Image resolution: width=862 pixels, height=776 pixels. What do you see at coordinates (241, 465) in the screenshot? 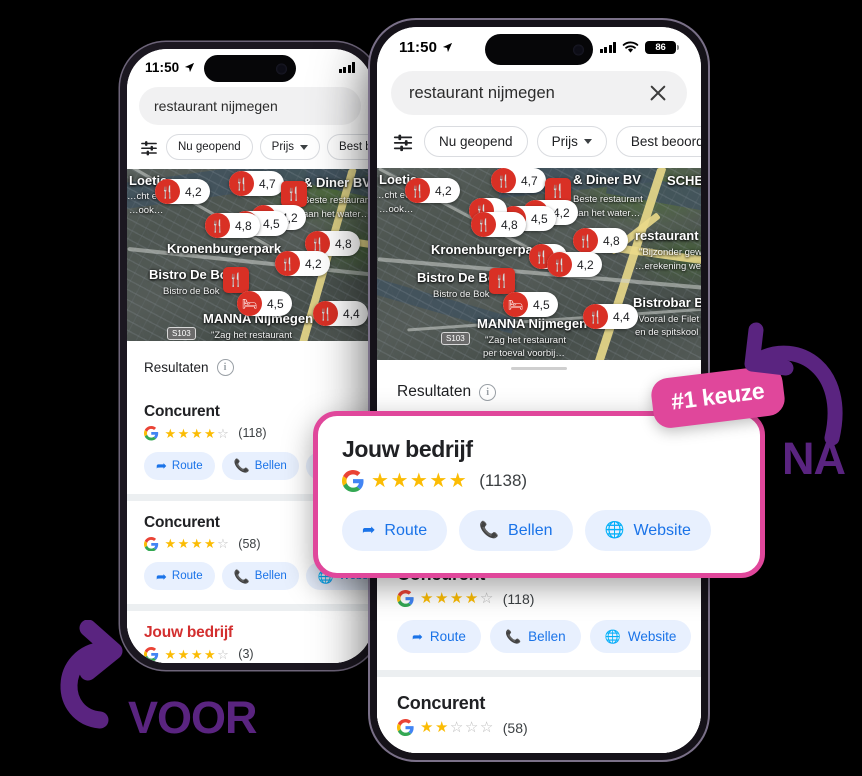
I see `phone-icon: 📞` at bounding box center [241, 465].